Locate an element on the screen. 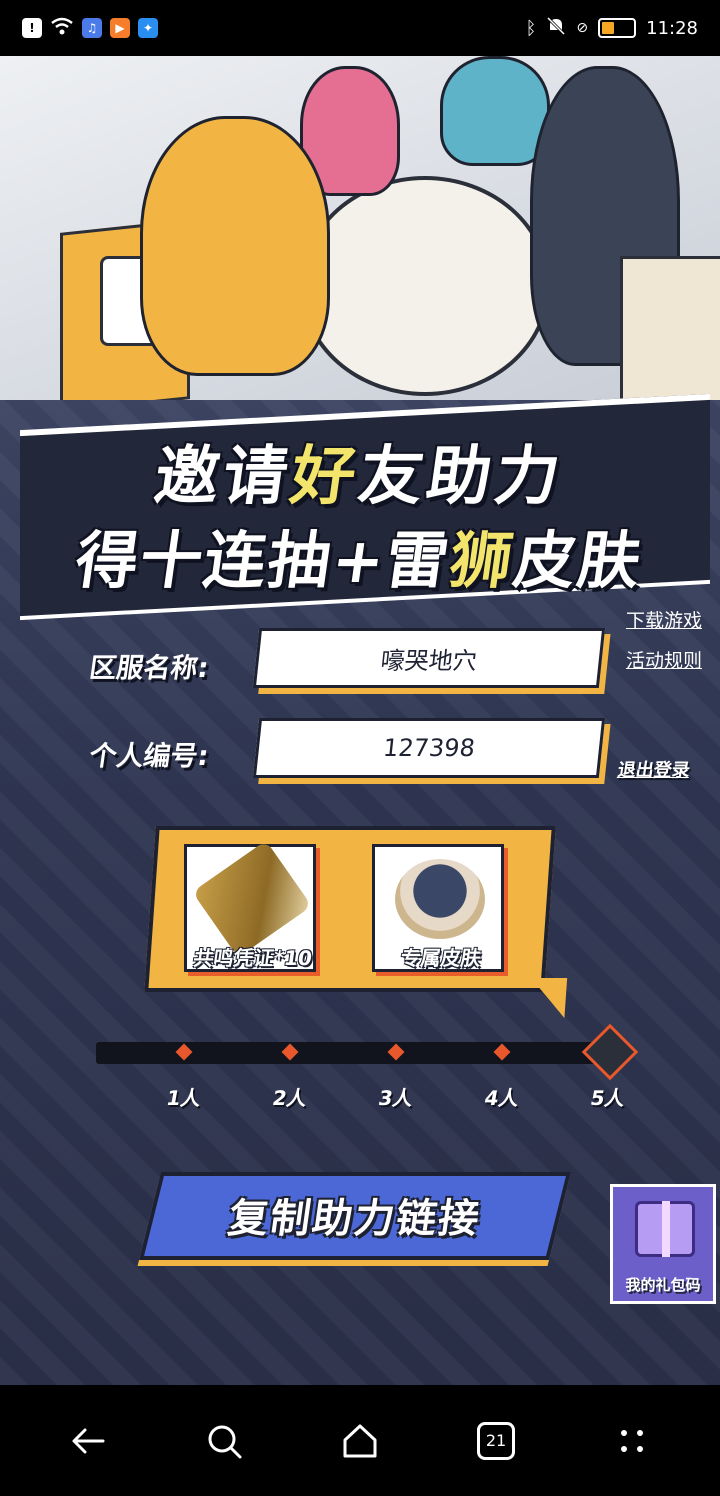 The width and height of the screenshot is (720, 1496). search-button is located at coordinates (224, 1441).